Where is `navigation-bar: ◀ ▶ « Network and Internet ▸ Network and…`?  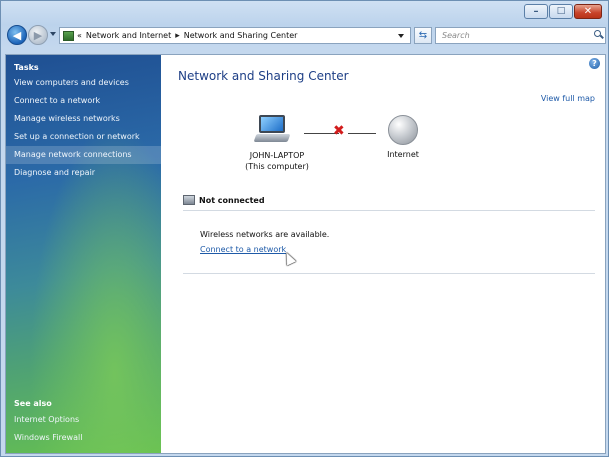
navigation-bar: ◀ ▶ « Network and Internet ▸ Network and… is located at coordinates (305, 36).